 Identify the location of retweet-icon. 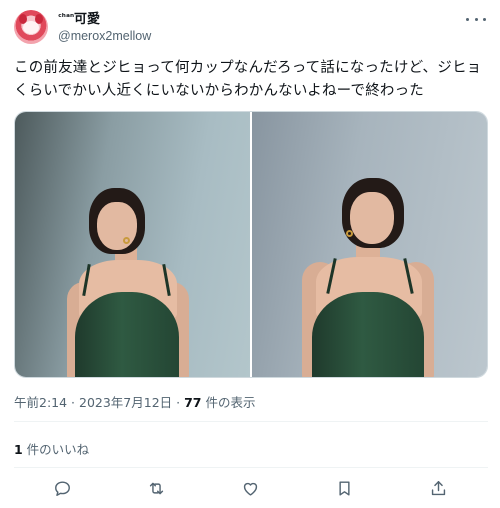
(156, 488).